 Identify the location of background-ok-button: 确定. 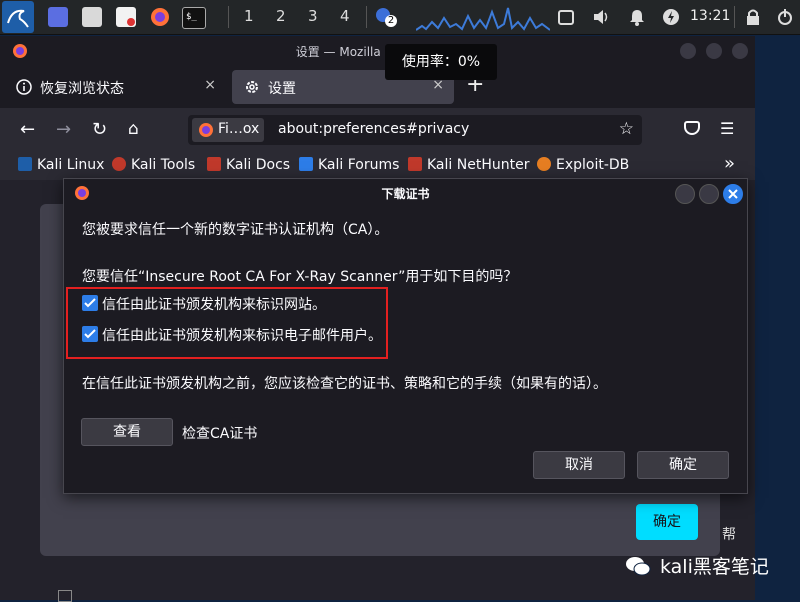
(667, 522).